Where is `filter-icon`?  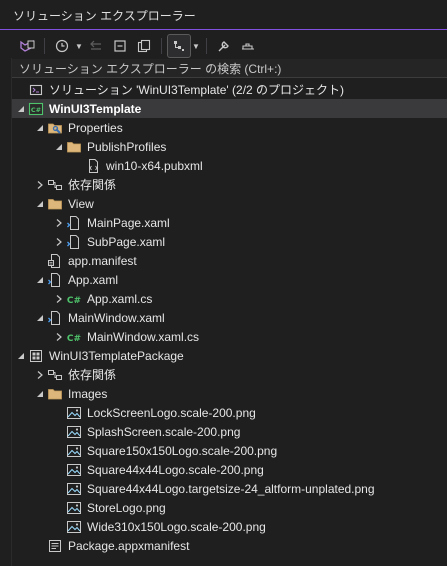 filter-icon is located at coordinates (179, 46).